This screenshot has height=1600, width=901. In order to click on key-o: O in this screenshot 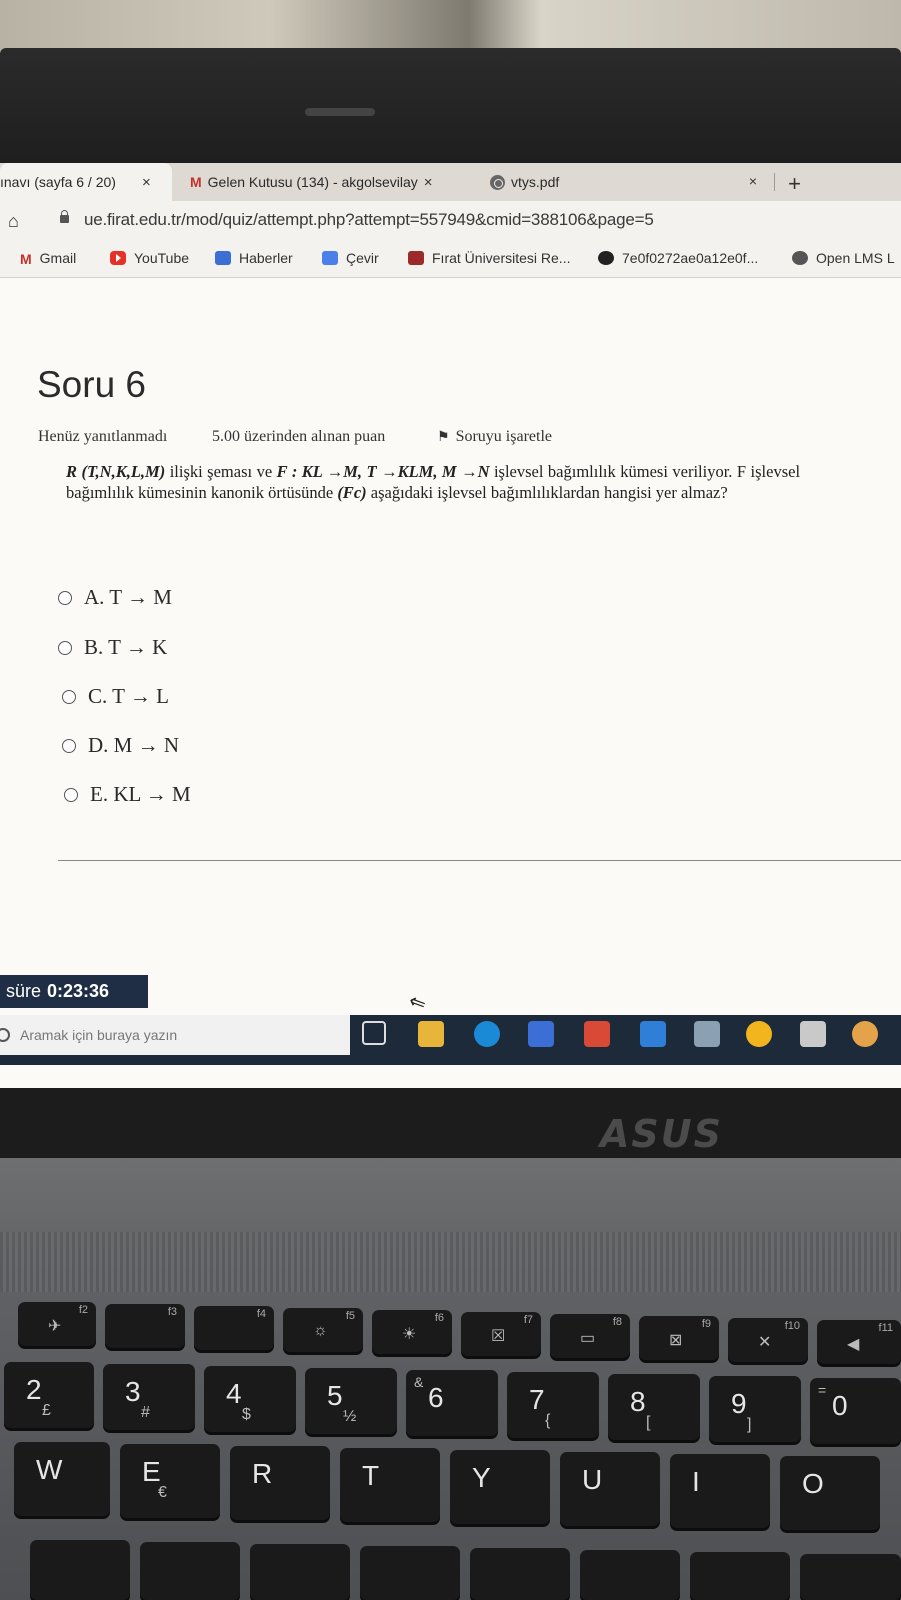, I will do `click(830, 1493)`.